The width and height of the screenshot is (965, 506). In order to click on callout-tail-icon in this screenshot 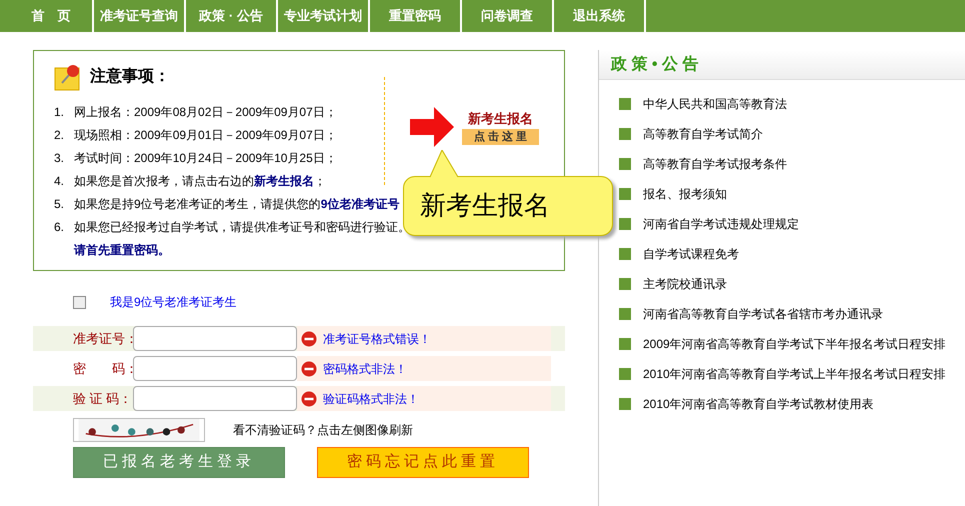, I will do `click(445, 164)`.